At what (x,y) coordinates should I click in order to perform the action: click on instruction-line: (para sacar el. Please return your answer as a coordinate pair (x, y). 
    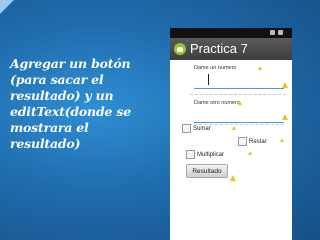
    Looking at the image, I should click on (57, 79).